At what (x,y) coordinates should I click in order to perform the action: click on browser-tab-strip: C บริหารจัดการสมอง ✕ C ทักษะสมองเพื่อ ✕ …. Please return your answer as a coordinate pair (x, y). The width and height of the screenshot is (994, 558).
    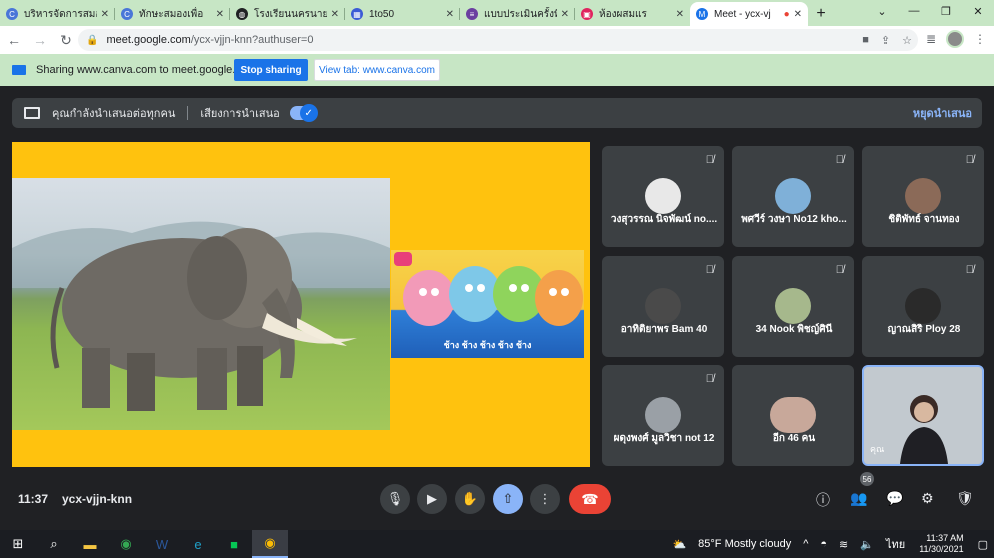
    Looking at the image, I should click on (497, 13).